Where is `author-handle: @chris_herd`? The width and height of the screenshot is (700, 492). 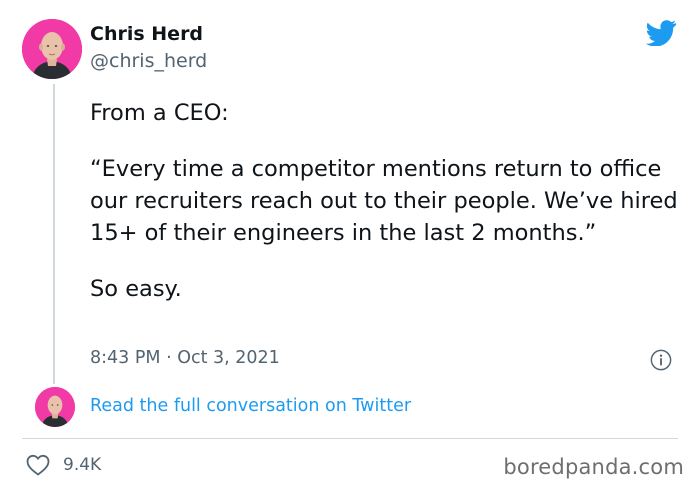
author-handle: @chris_herd is located at coordinates (148, 61).